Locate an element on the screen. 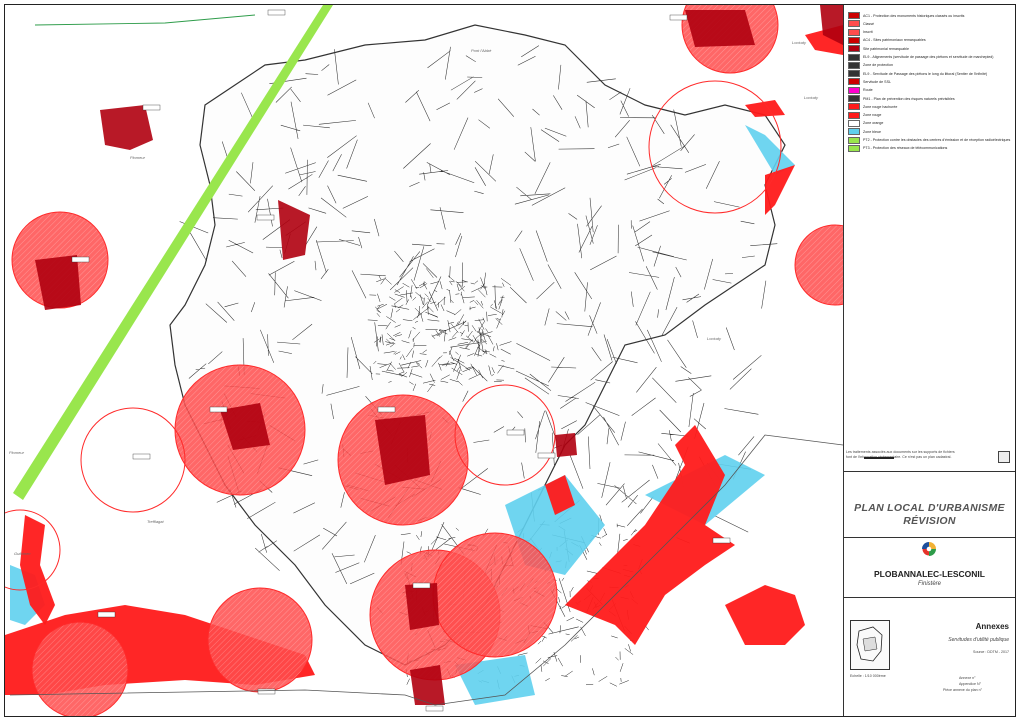 The height and width of the screenshot is (721, 1020). legend-label: Zone rouge is located at coordinates (872, 115).